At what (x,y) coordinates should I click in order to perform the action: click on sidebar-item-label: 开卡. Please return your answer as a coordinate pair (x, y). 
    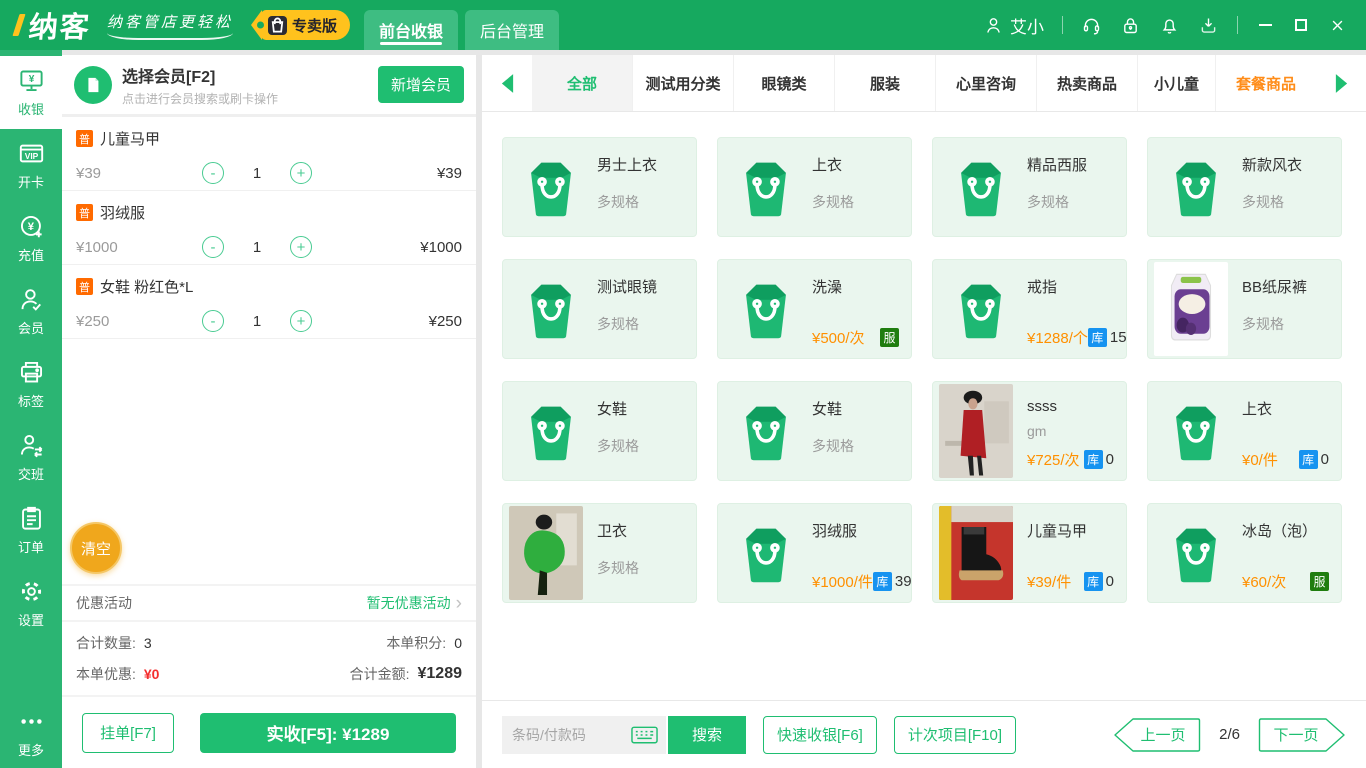
    Looking at the image, I should click on (30, 182).